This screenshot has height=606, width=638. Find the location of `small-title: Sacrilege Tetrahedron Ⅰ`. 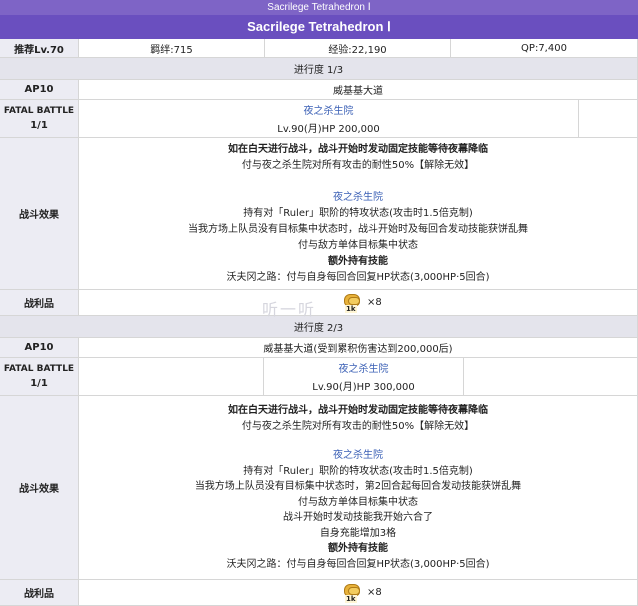

small-title: Sacrilege Tetrahedron Ⅰ is located at coordinates (319, 7).